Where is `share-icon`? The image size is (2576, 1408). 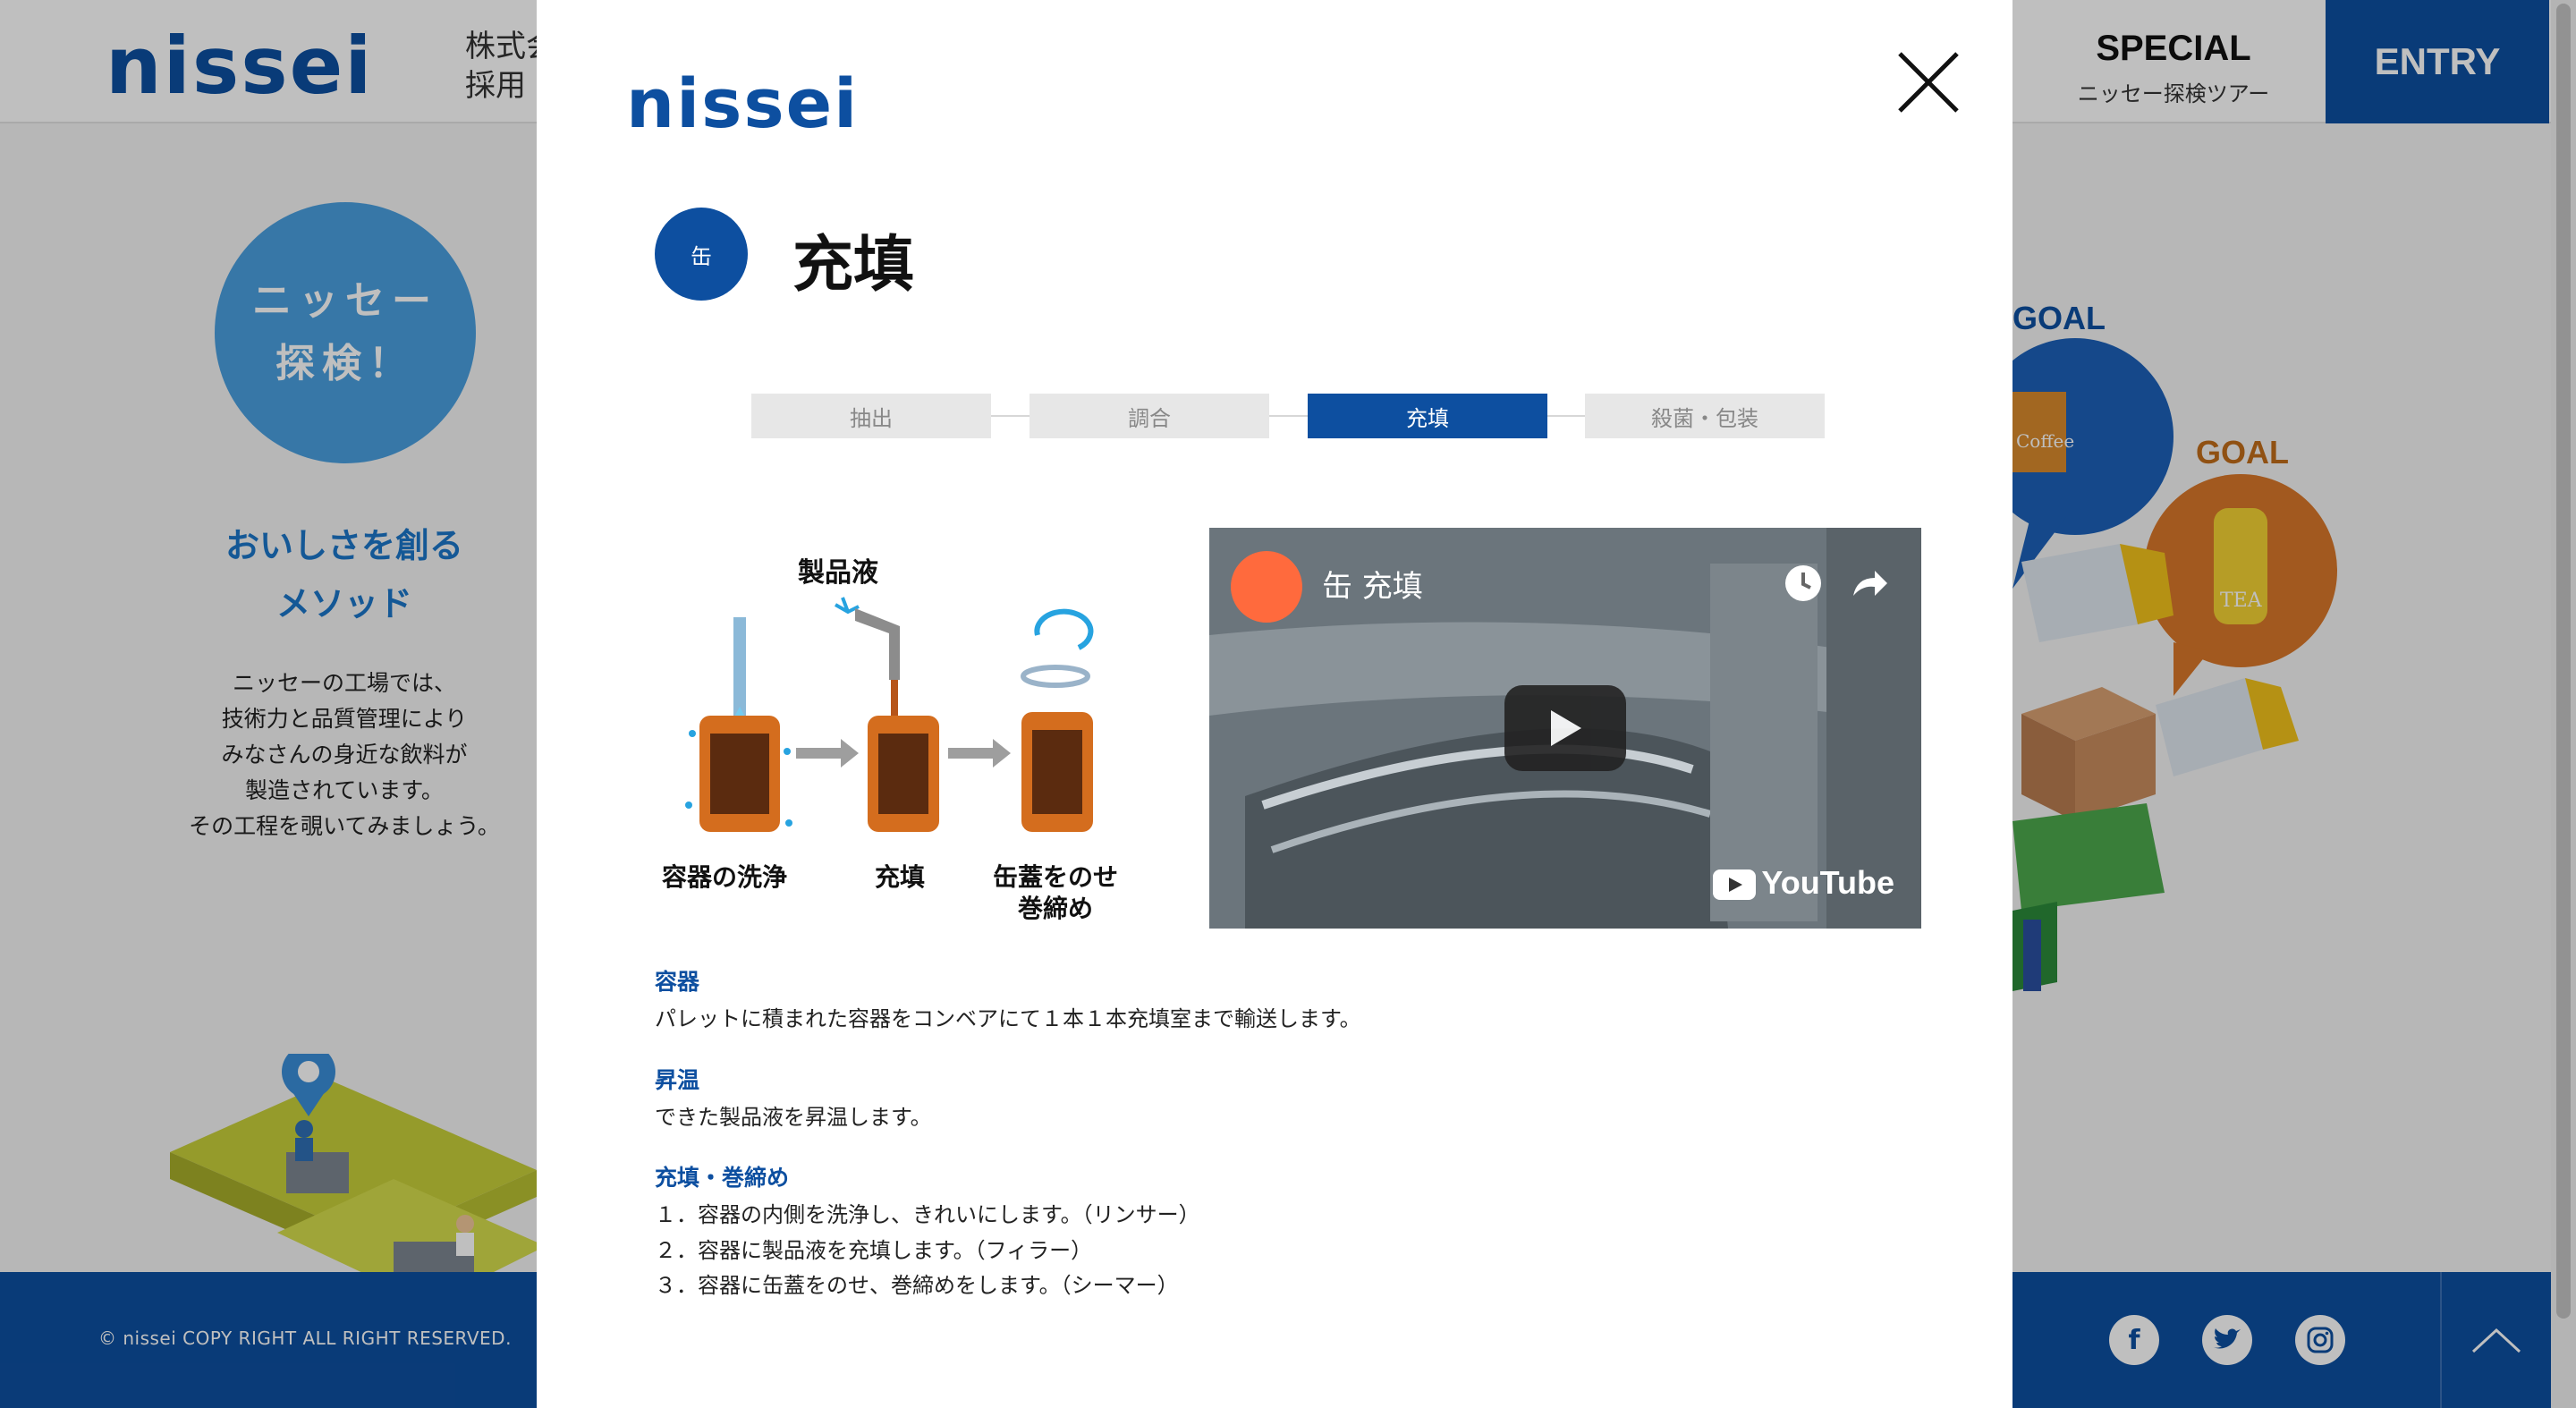 share-icon is located at coordinates (1869, 583).